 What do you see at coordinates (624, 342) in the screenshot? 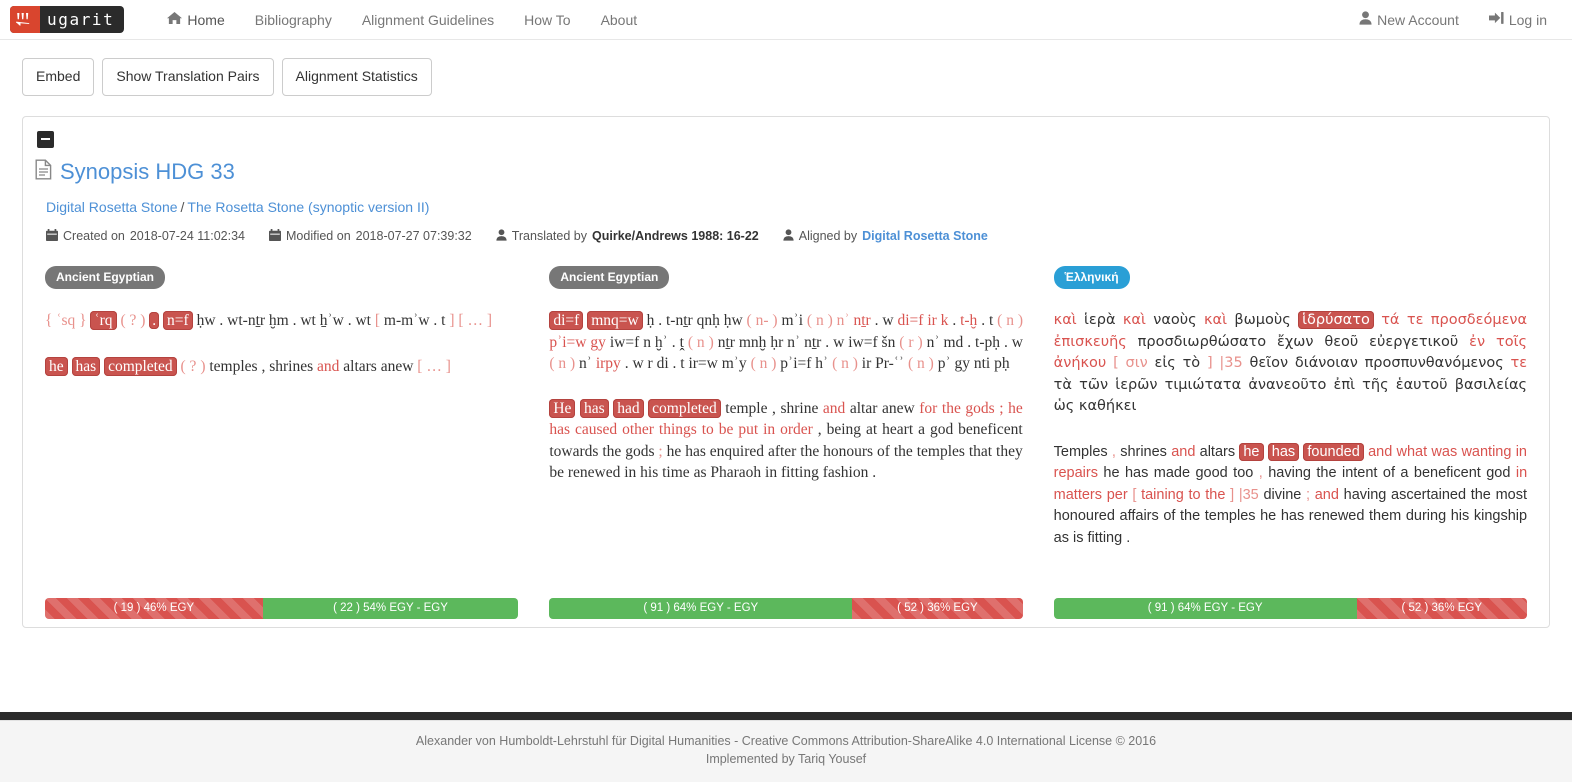
I see `token: iw=f` at bounding box center [624, 342].